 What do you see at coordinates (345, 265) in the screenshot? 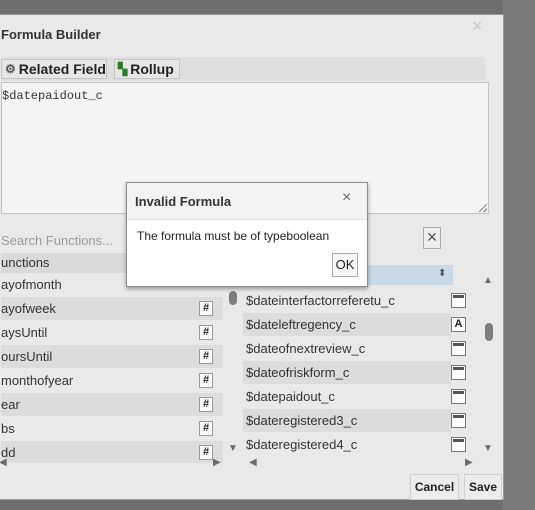
I see `ok-button: OK` at bounding box center [345, 265].